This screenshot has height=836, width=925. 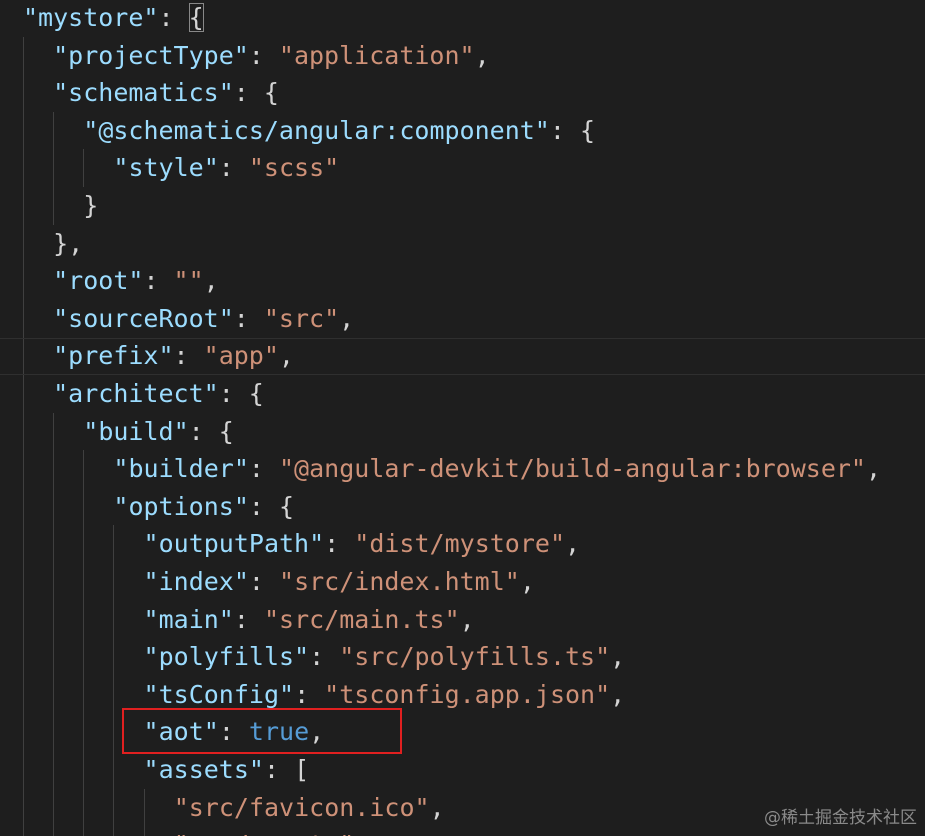 I want to click on json-string: "dist/mystore", so click(x=459, y=544).